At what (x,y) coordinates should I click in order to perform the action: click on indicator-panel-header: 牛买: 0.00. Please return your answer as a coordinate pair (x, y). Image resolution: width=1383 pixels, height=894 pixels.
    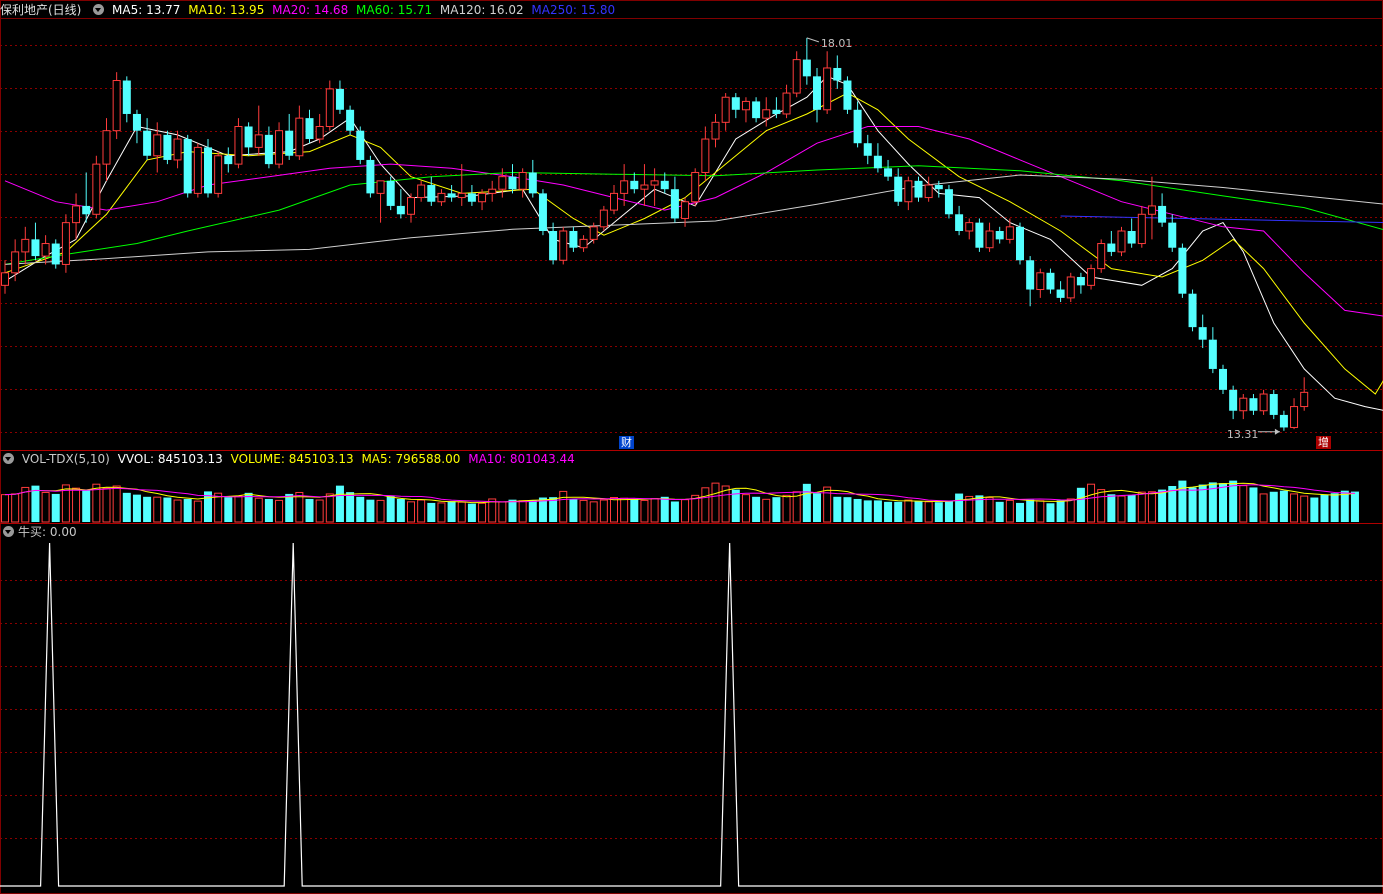
    Looking at the image, I should click on (40, 532).